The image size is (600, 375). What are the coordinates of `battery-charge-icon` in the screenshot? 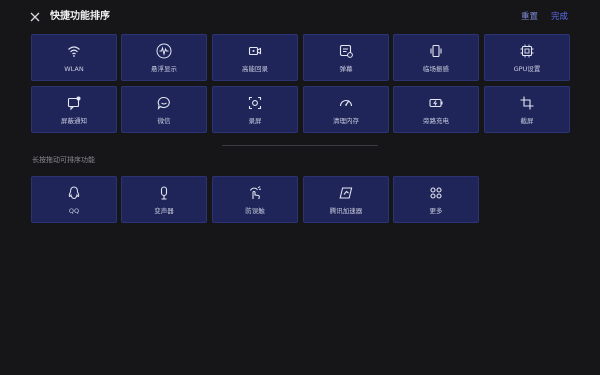 It's located at (436, 103).